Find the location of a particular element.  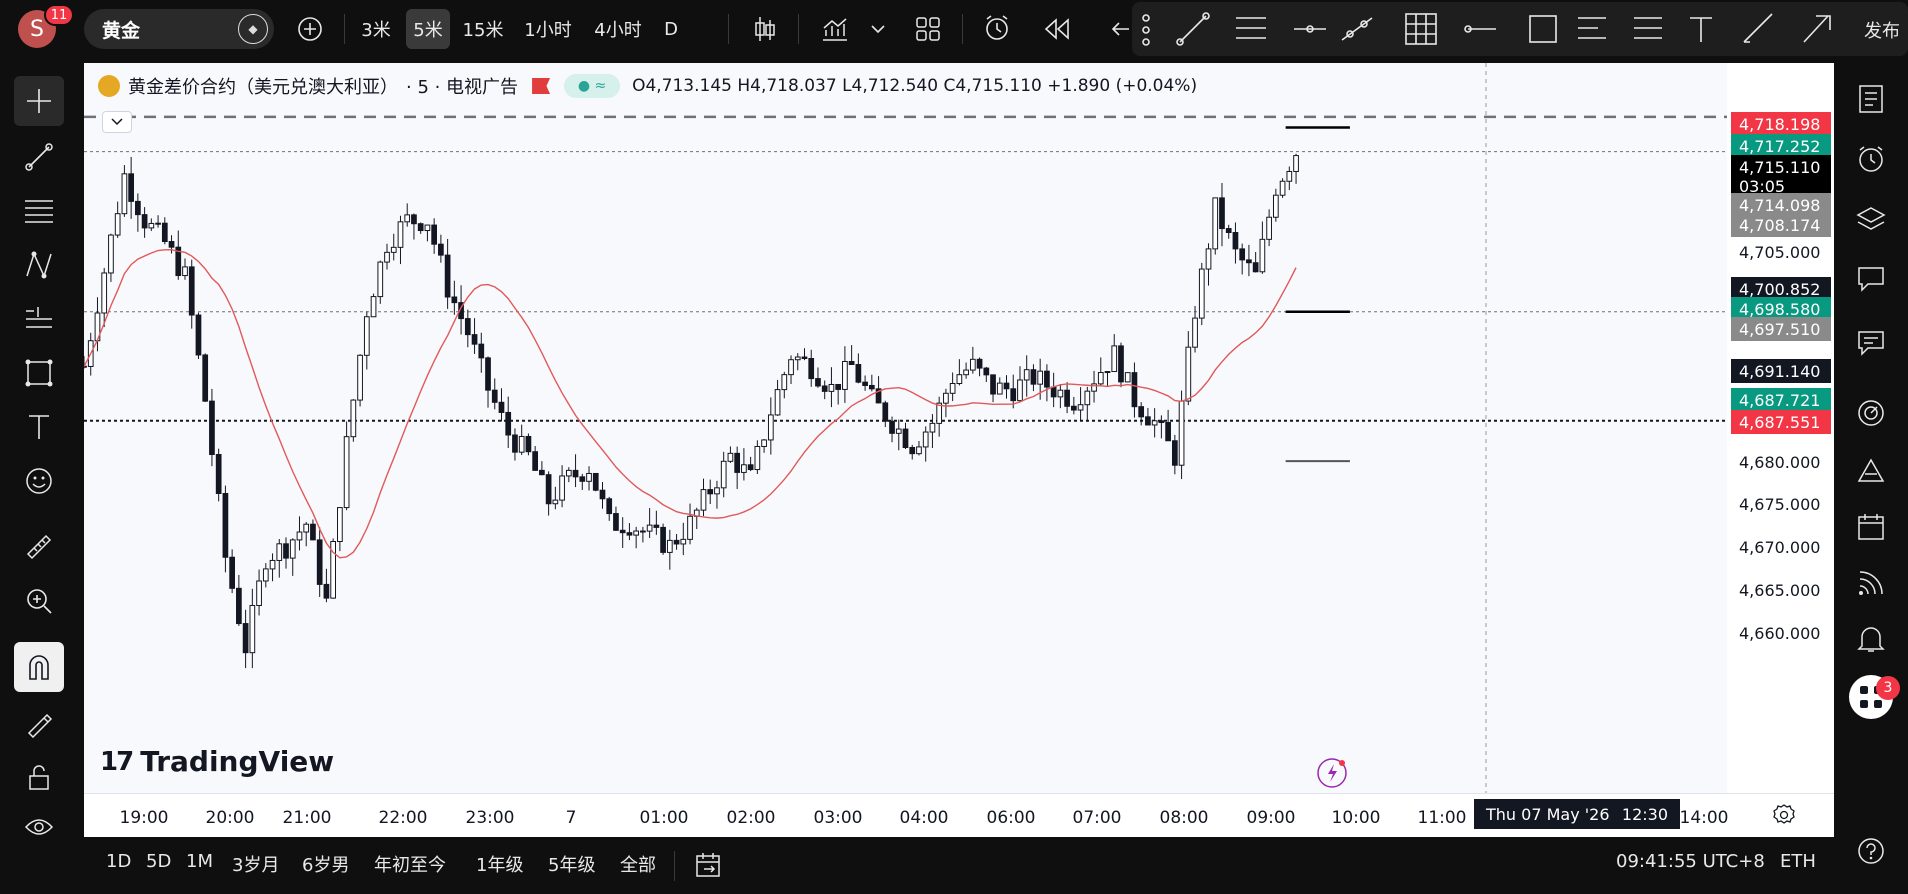

add-symbol-button is located at coordinates (310, 29).